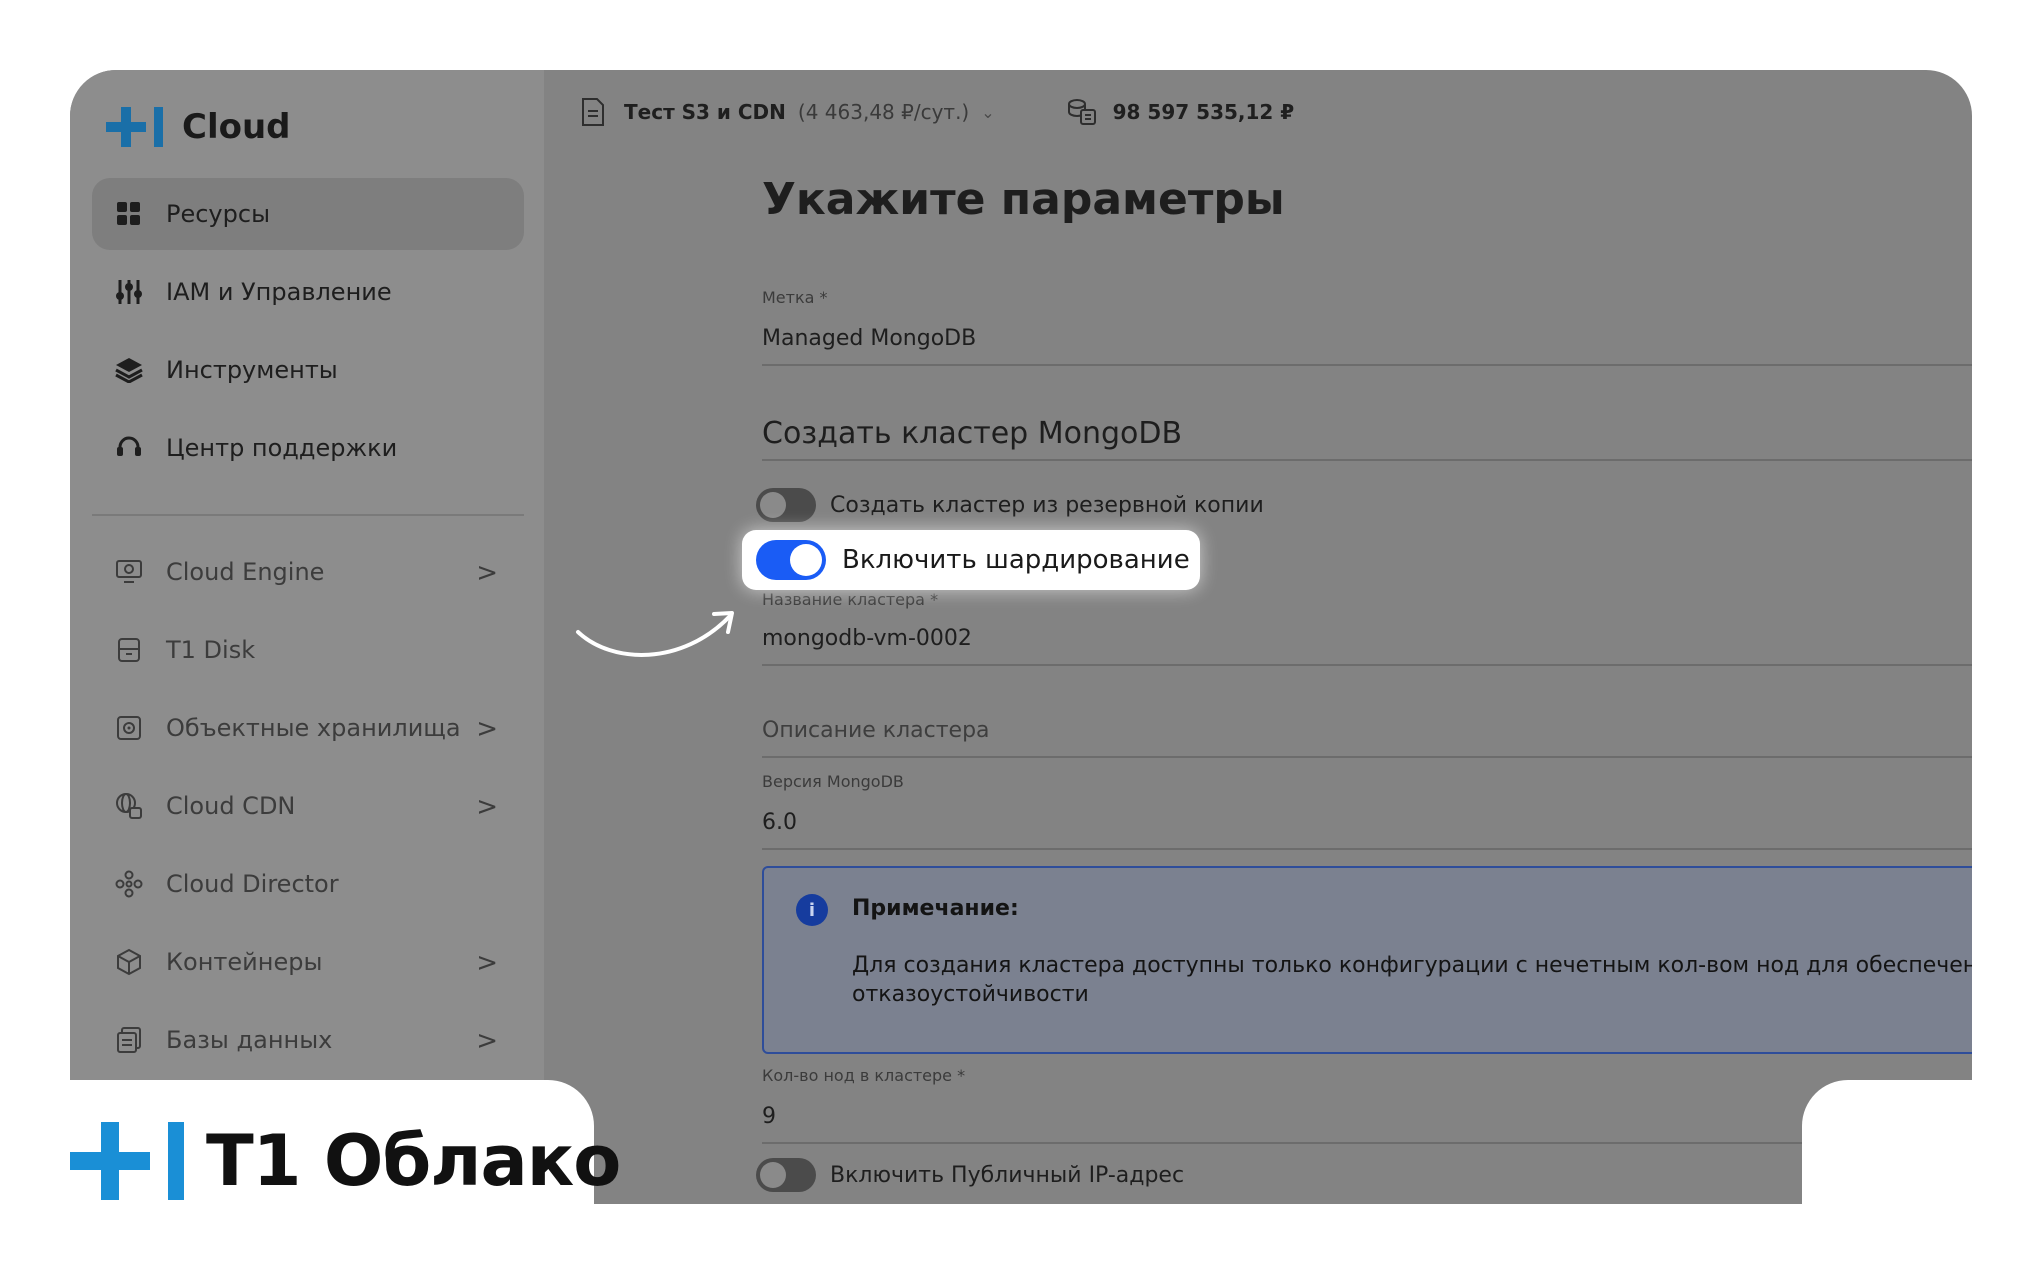 The height and width of the screenshot is (1268, 2028). Describe the element at coordinates (313, 728) in the screenshot. I see `sidebar-item-label: Объектные хранилища` at that location.